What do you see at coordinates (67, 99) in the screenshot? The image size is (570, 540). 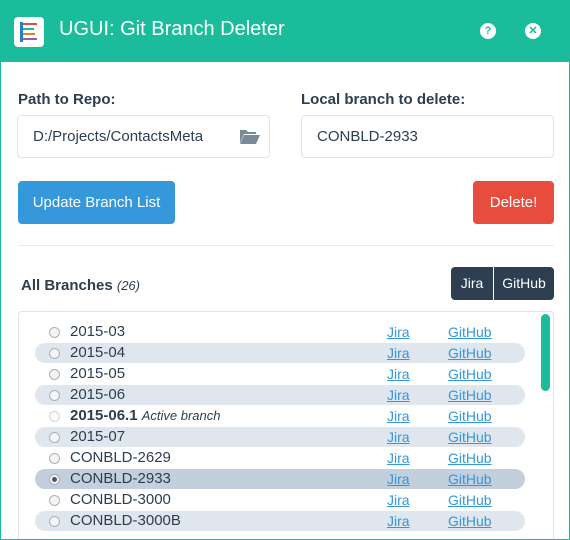 I see `repo-path-label: Path to Repo:` at bounding box center [67, 99].